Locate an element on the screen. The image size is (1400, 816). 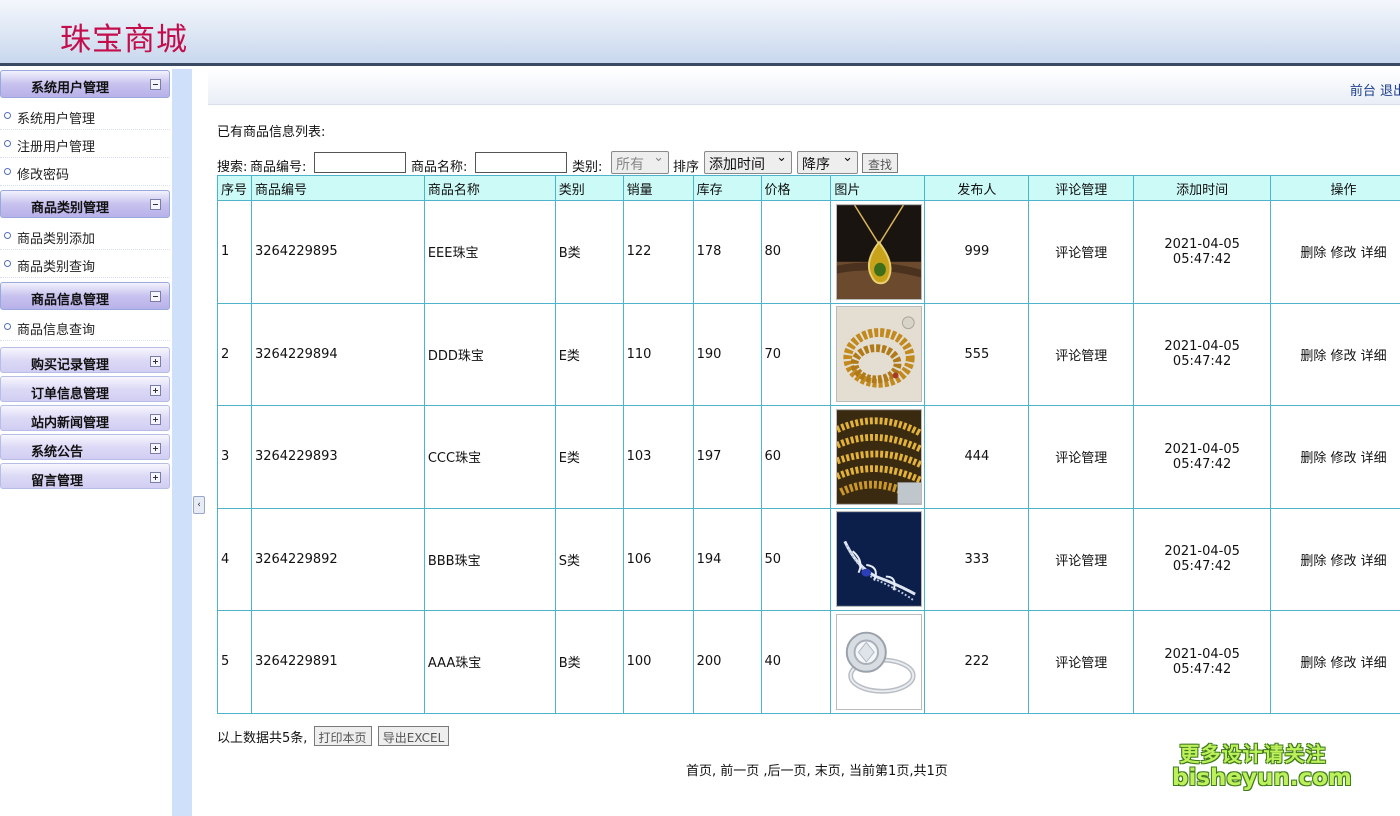
cell-price: 70 is located at coordinates (796, 354).